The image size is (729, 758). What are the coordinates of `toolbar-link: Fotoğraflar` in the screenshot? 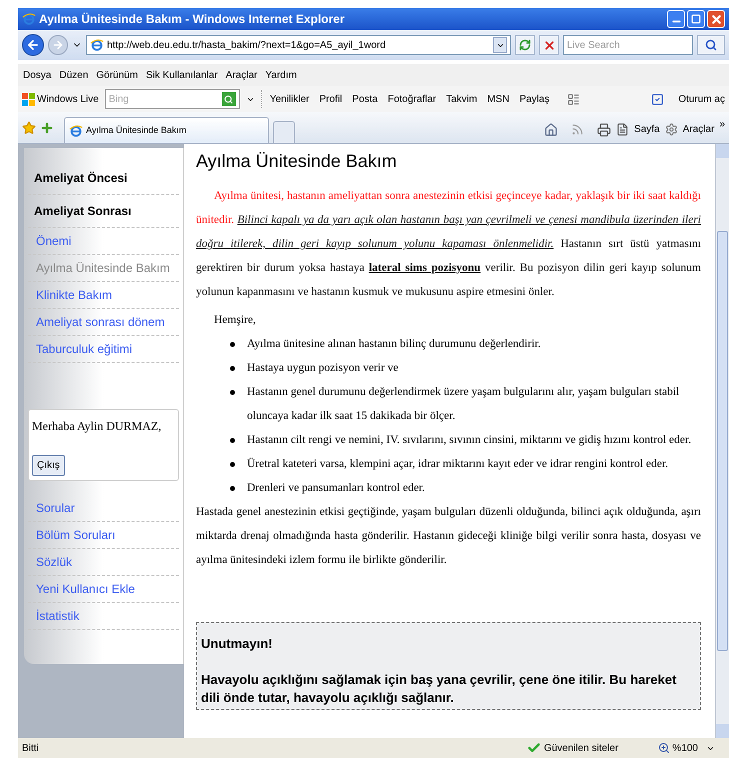 It's located at (412, 99).